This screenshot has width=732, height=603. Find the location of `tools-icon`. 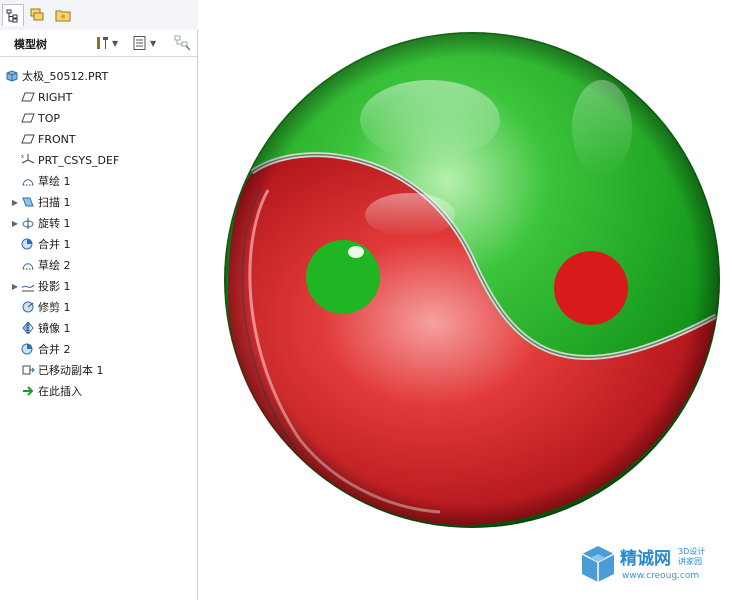

tools-icon is located at coordinates (102, 43).